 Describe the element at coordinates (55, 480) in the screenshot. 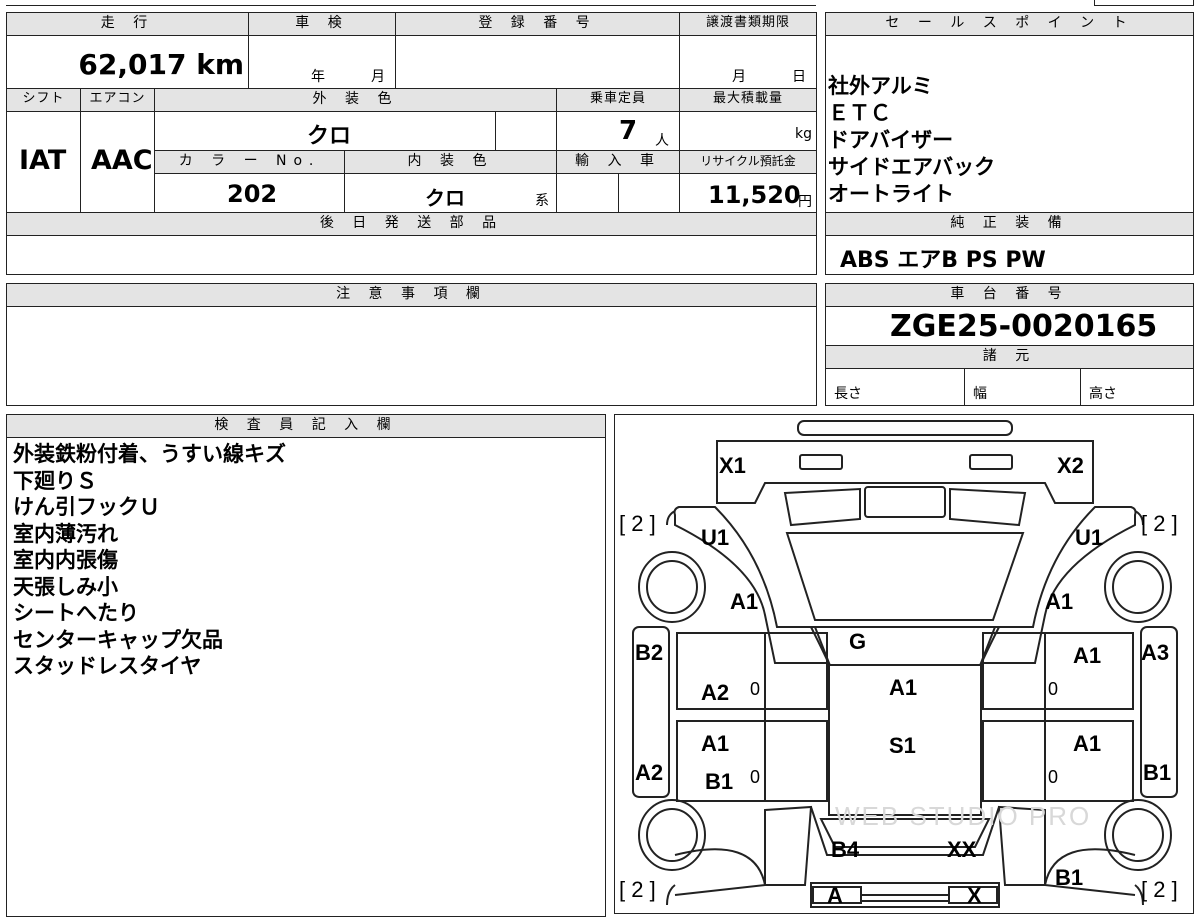

I see `inspector-item: 下廻りＳ` at that location.